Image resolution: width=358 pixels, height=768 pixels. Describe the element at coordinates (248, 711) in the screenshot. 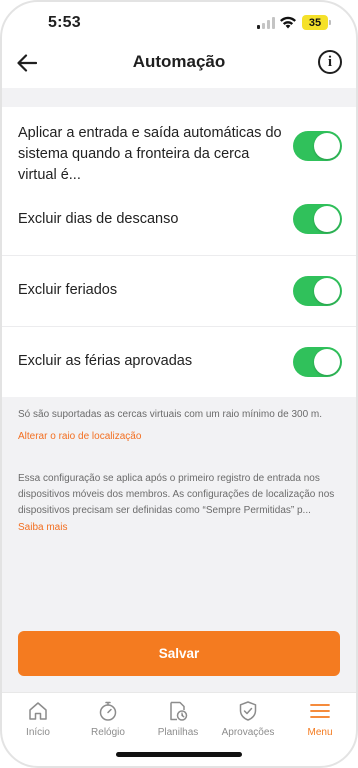

I see `shield-check-icon` at that location.